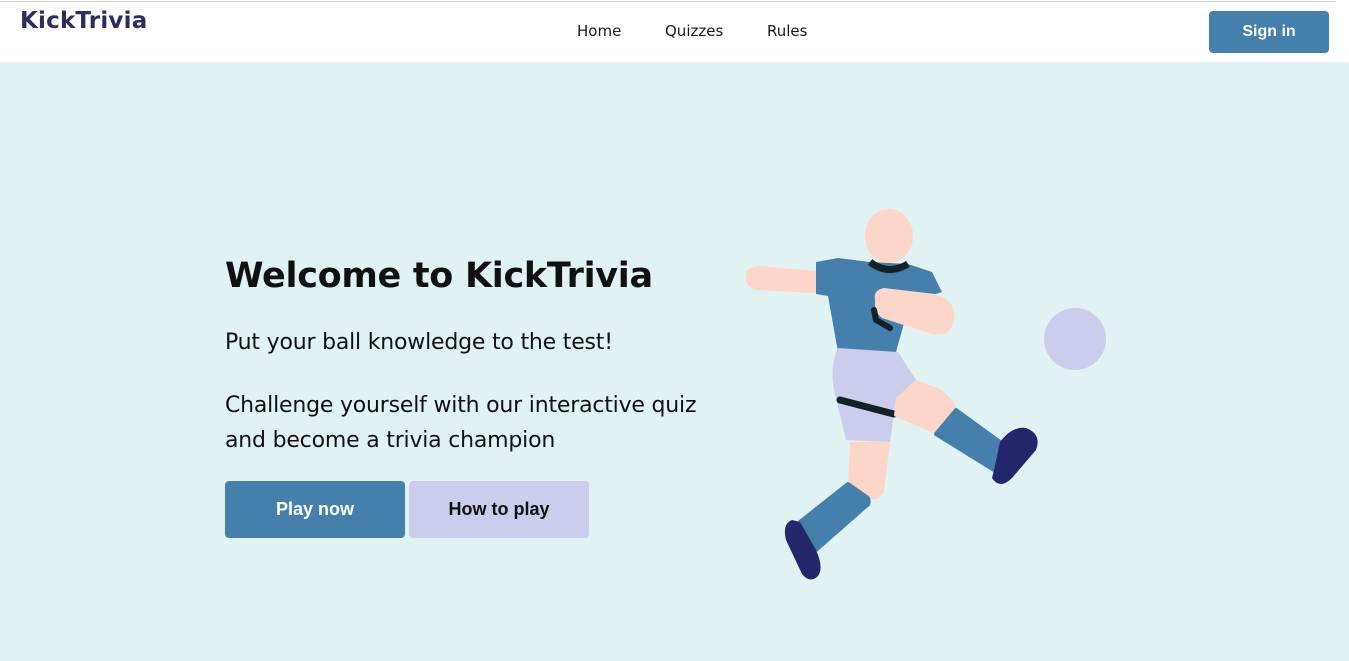 The image size is (1349, 661). Describe the element at coordinates (787, 31) in the screenshot. I see `nav-rules-link: Rules` at that location.